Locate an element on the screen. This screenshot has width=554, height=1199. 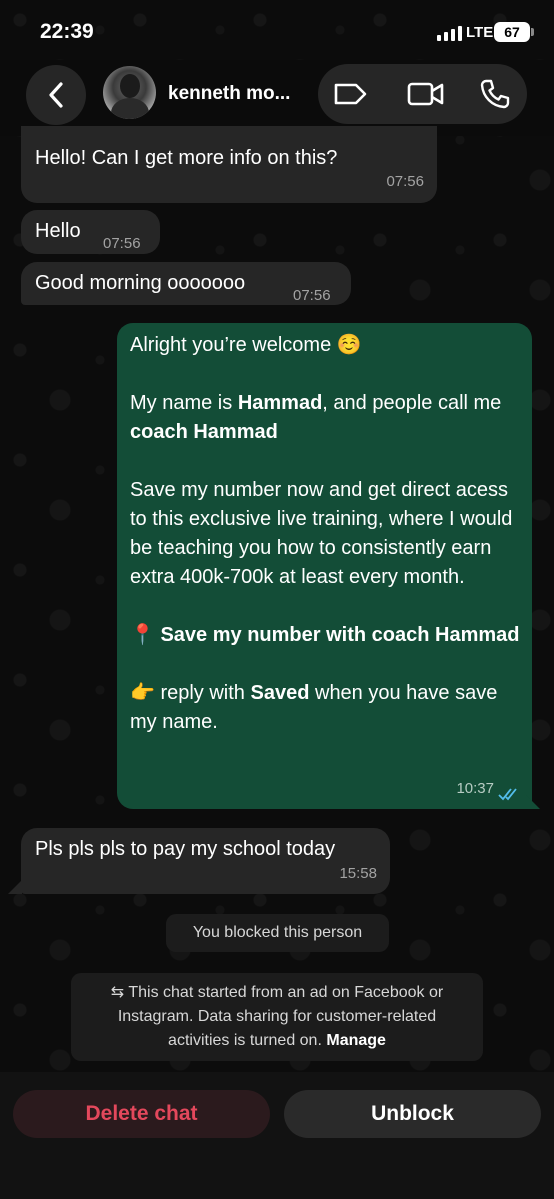
message-text: Hello is located at coordinates (58, 231).